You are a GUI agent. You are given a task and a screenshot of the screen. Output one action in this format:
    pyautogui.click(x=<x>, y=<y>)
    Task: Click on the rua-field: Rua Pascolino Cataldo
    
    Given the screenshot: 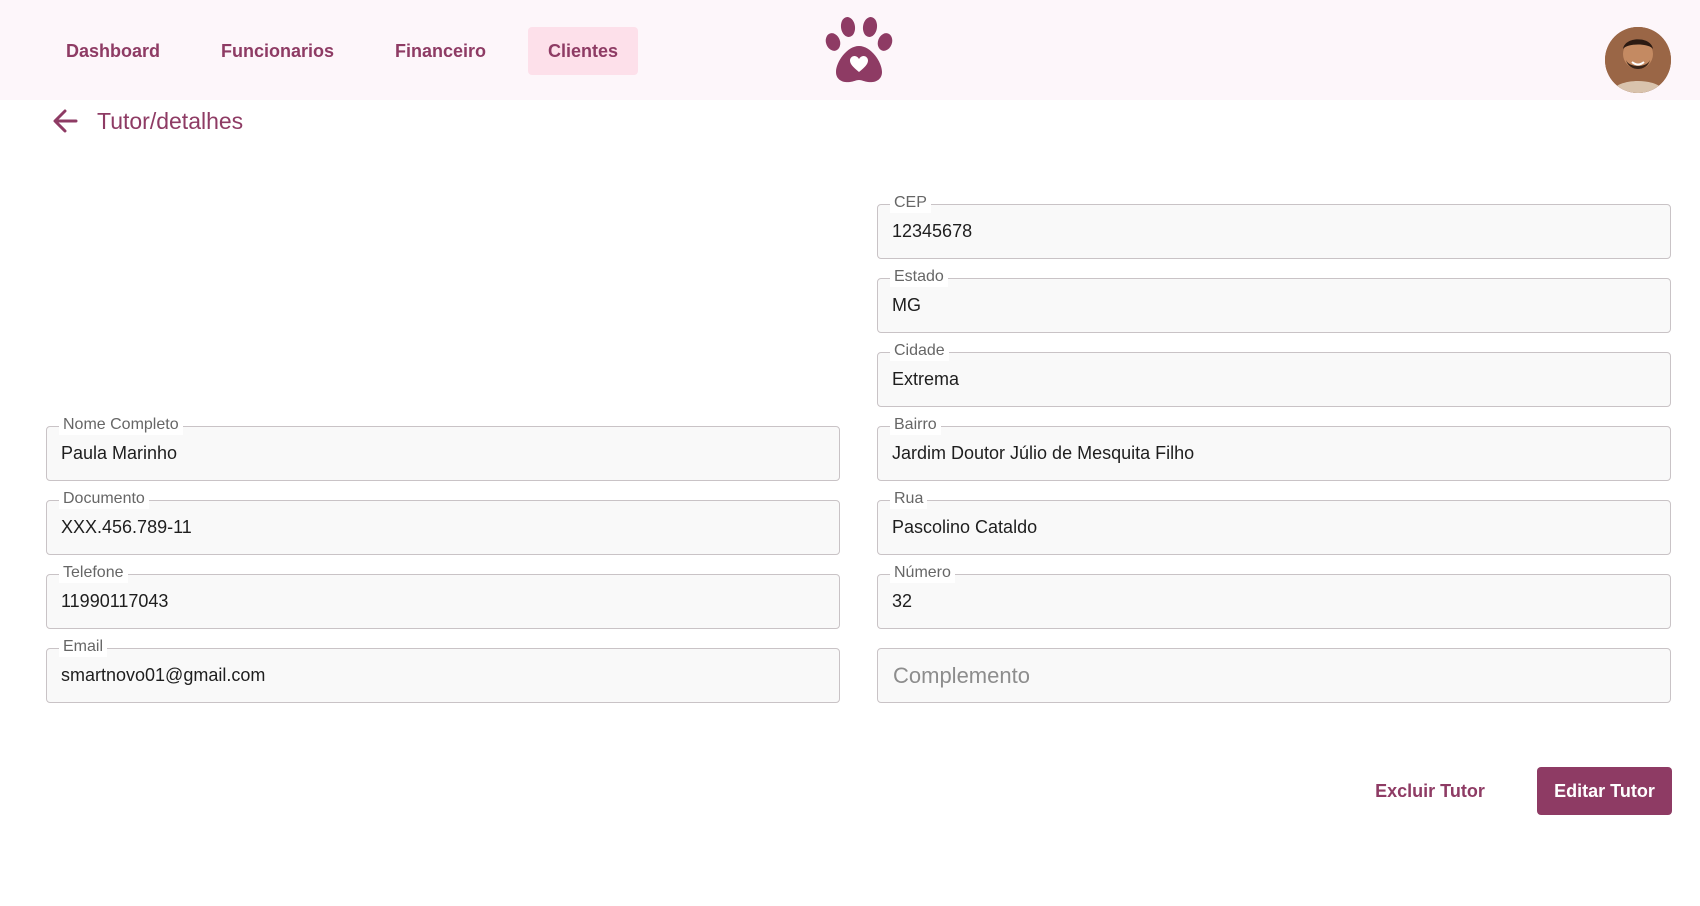 What is the action you would take?
    pyautogui.click(x=1274, y=522)
    